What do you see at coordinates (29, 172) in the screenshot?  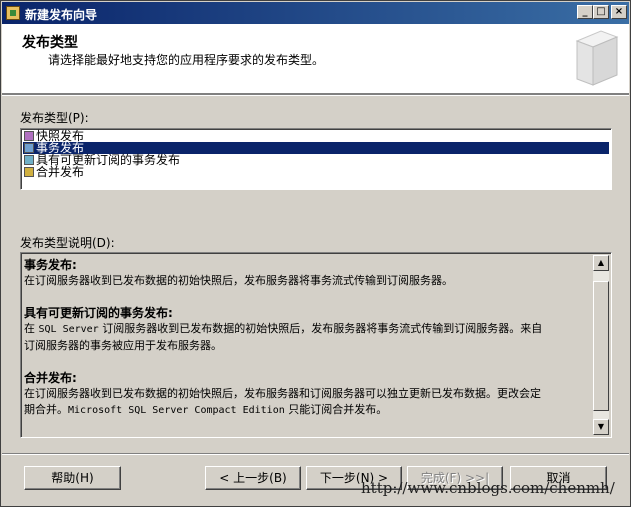 I see `merge-publication-icon` at bounding box center [29, 172].